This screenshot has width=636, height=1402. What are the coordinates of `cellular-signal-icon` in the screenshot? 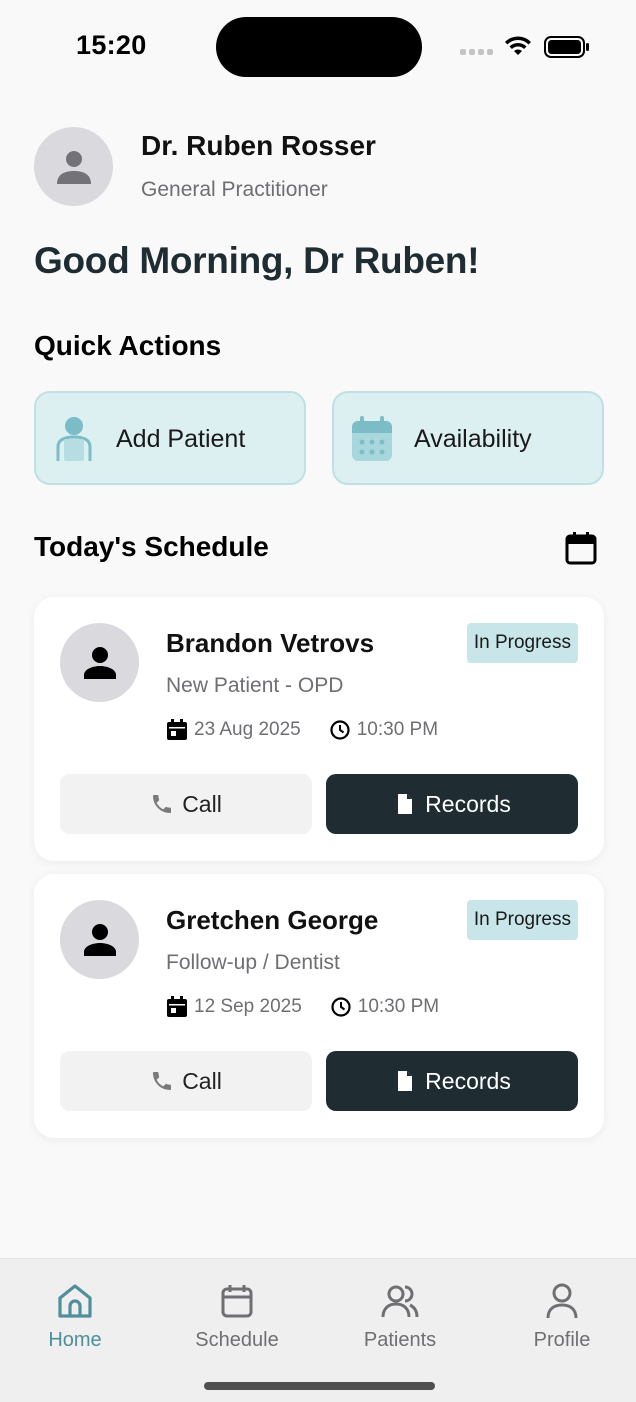 It's located at (476, 52).